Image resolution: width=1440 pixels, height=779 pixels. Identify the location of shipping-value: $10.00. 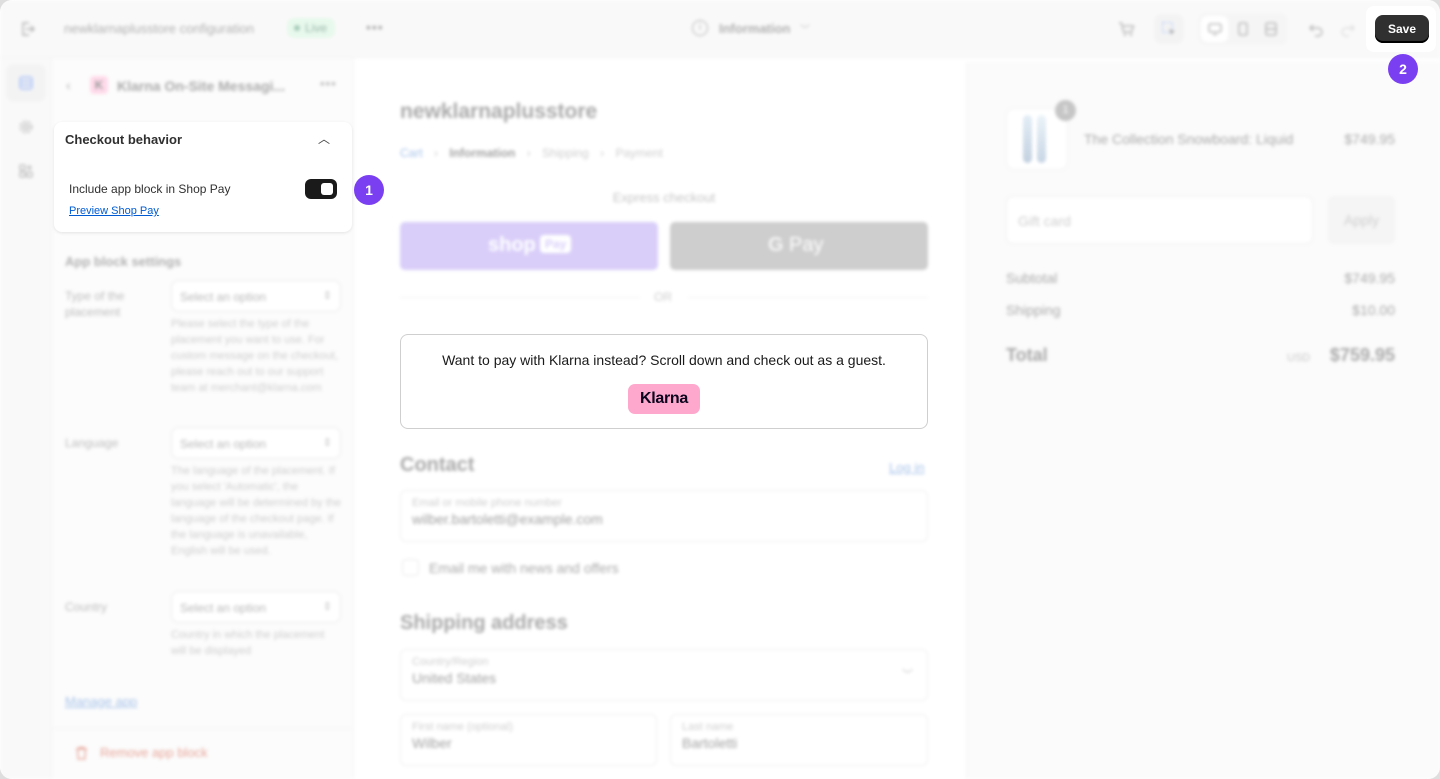
(1373, 310).